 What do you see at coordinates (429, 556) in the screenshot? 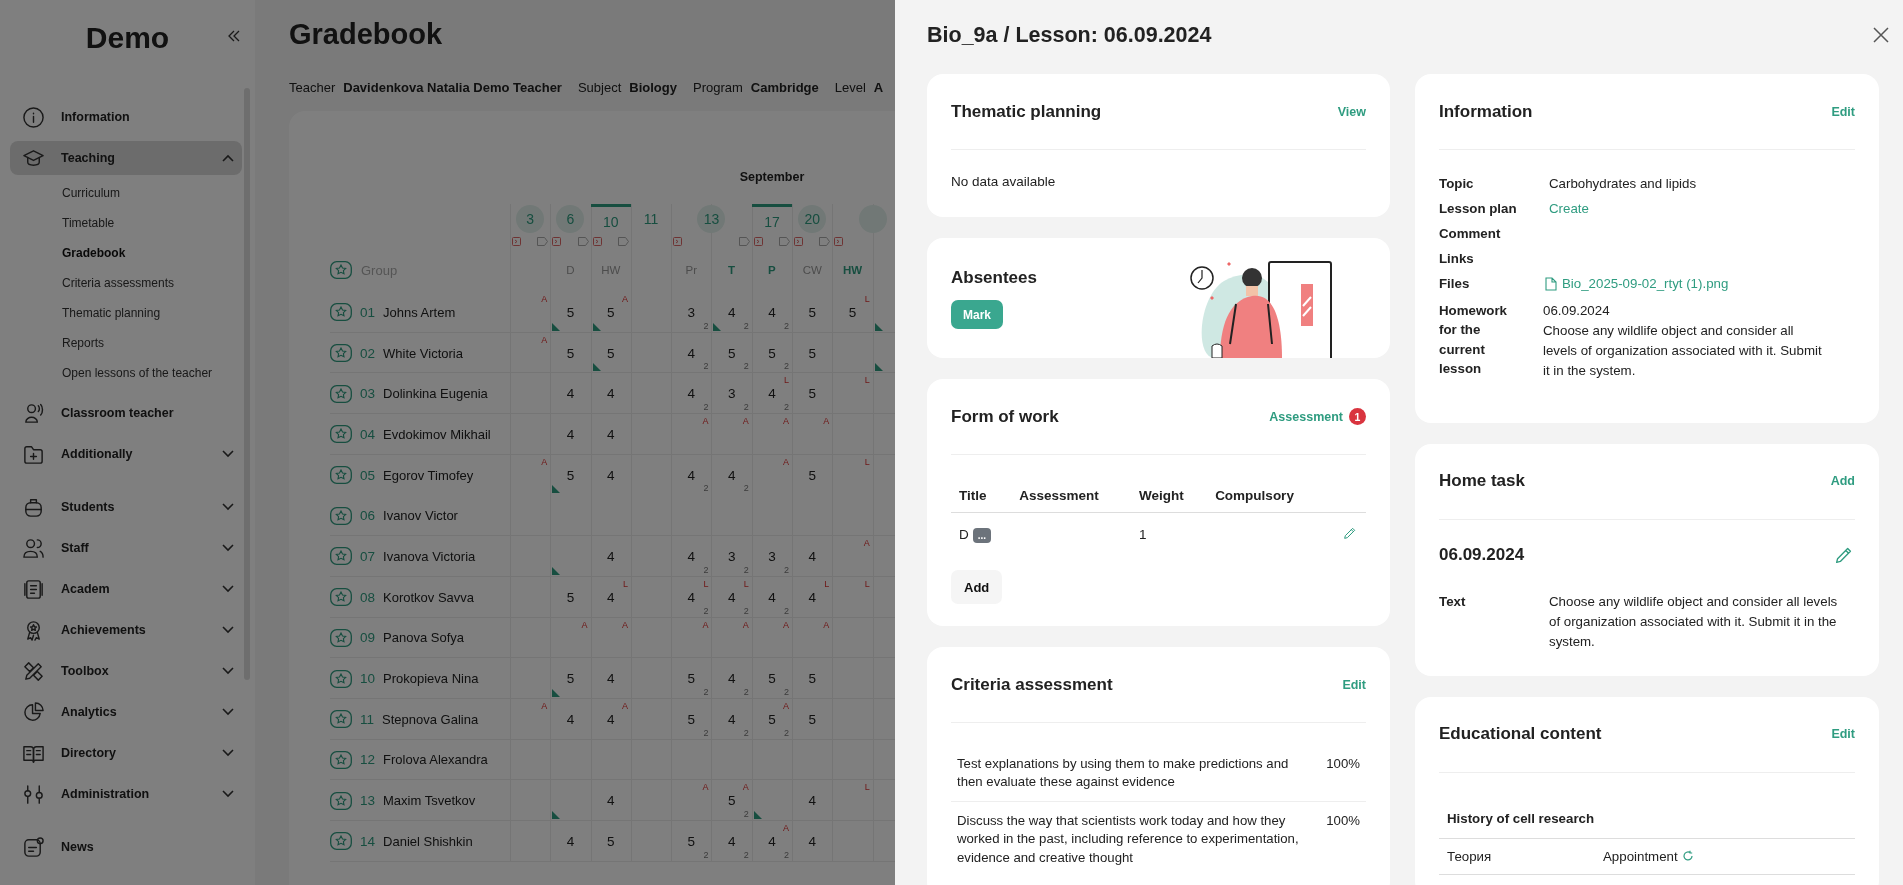
I see `student-name: Ivanova Victoria` at bounding box center [429, 556].